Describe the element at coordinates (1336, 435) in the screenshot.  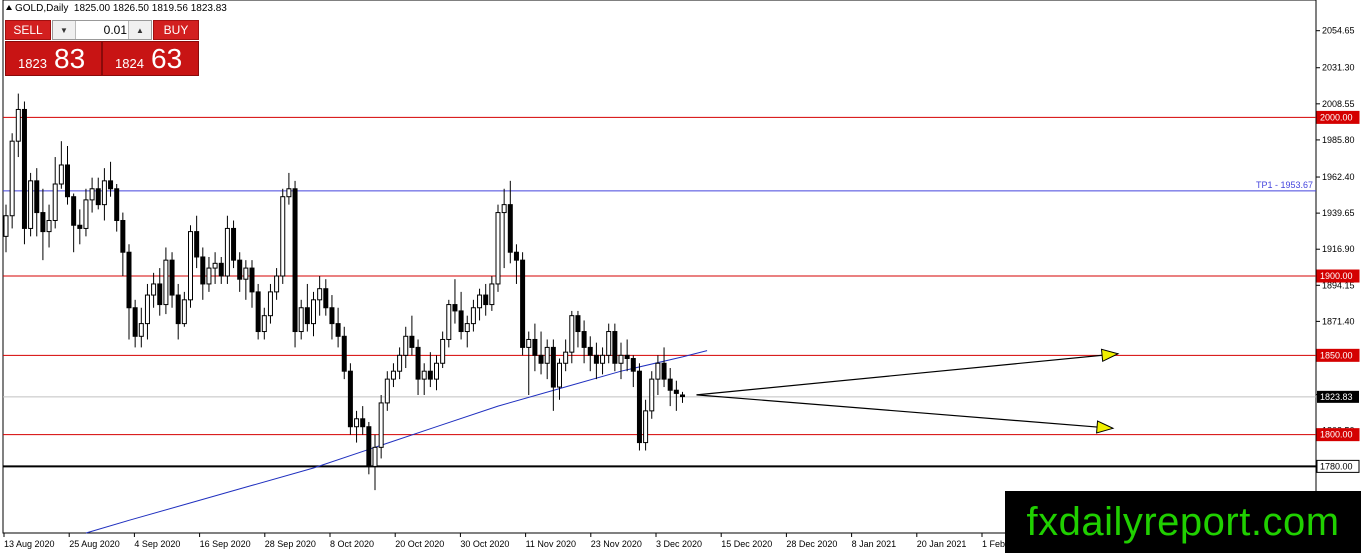
I see `level-price-label: 1800.00` at that location.